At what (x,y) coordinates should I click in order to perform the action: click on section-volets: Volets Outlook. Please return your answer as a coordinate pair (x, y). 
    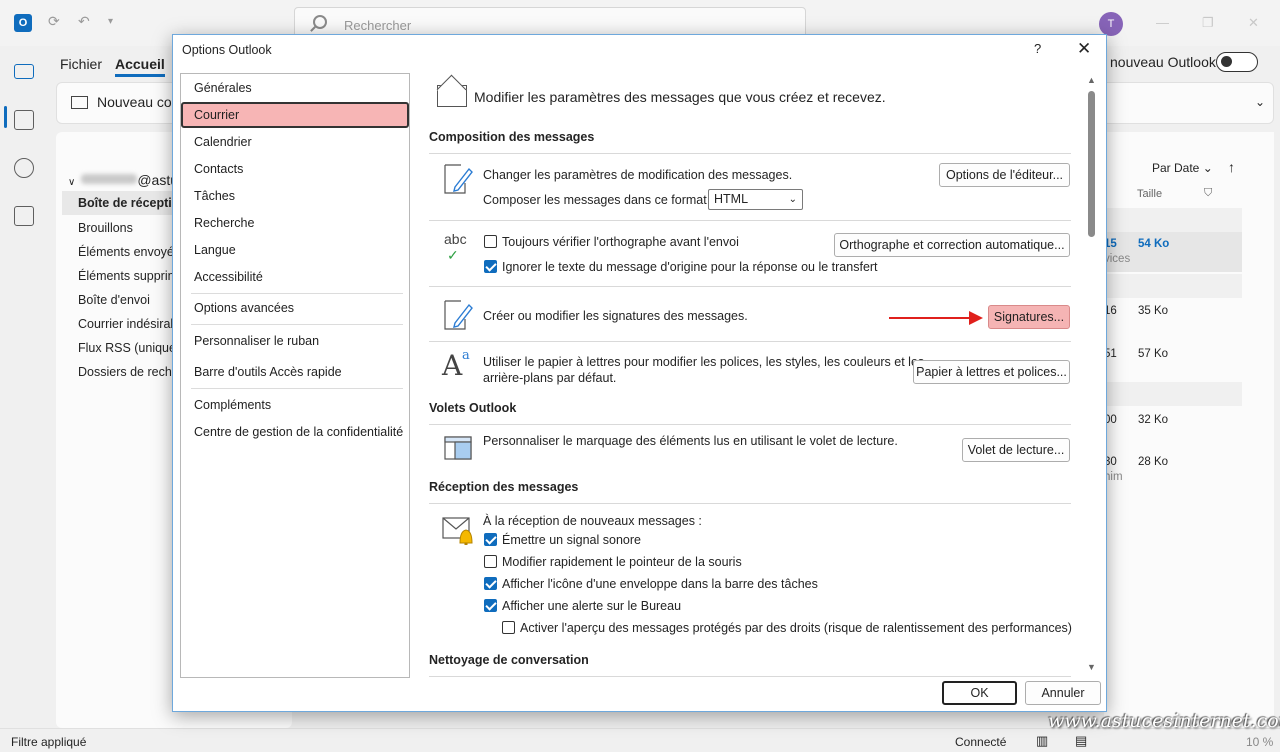
    Looking at the image, I should click on (473, 408).